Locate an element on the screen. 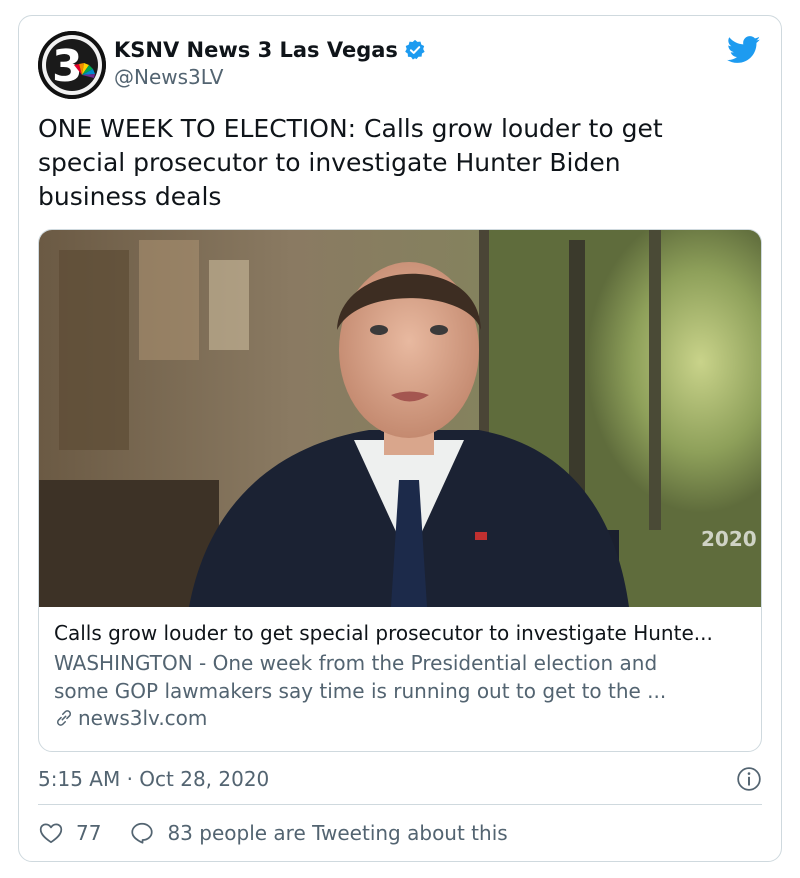  user-handle: @News3LV is located at coordinates (270, 77).